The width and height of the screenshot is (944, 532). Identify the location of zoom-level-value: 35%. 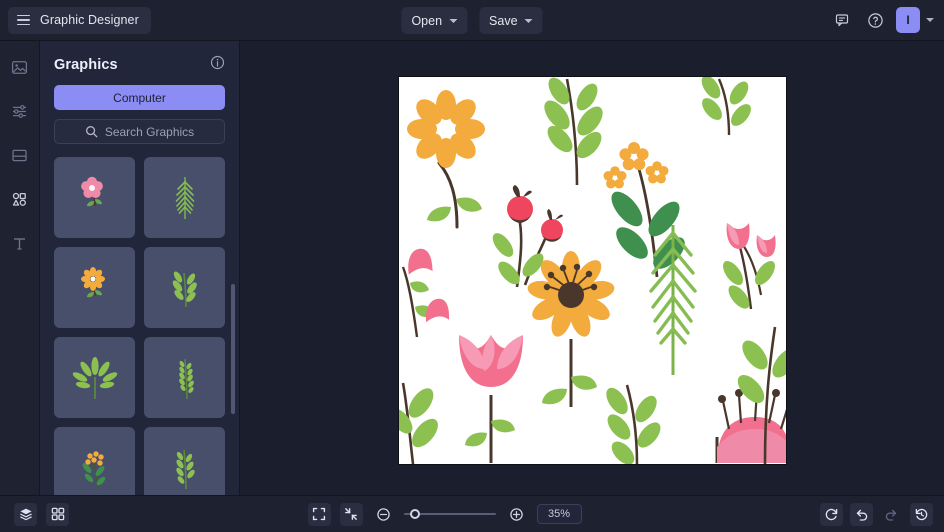
(559, 514).